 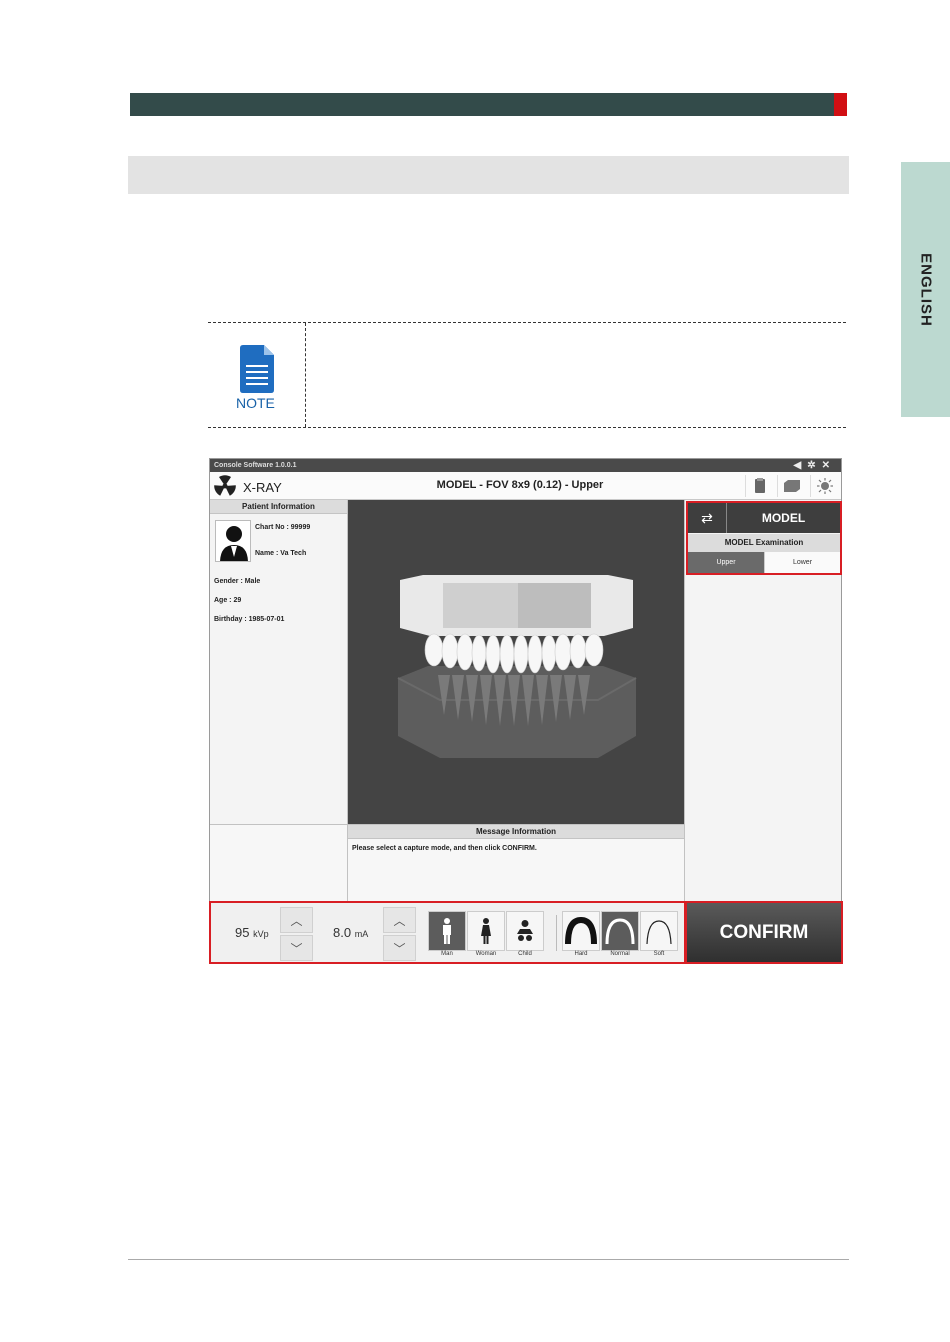 What do you see at coordinates (233, 541) in the screenshot?
I see `avatar` at bounding box center [233, 541].